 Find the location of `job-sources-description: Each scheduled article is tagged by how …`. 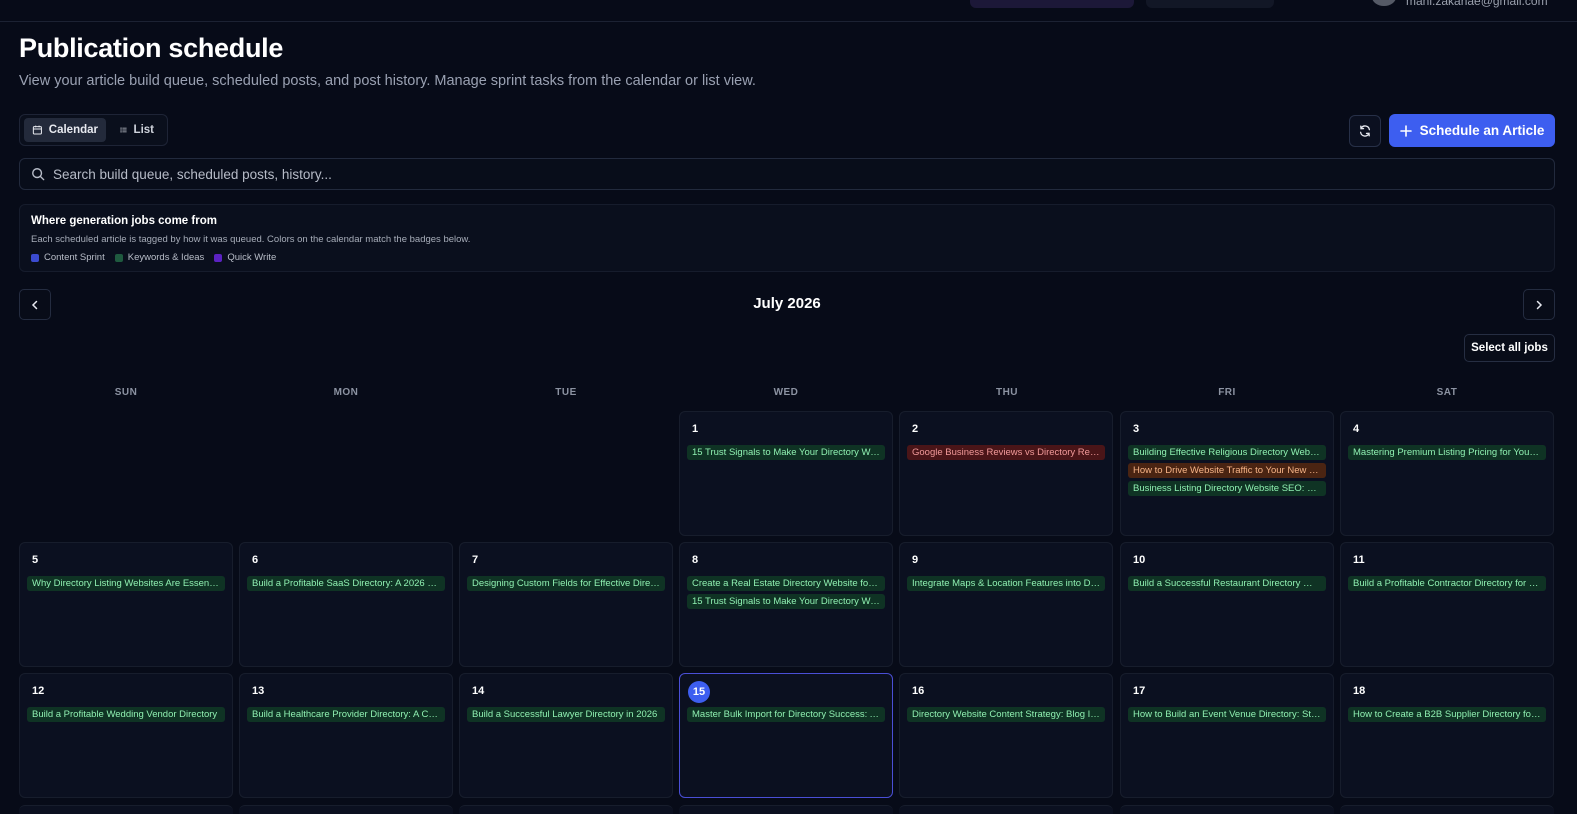

job-sources-description: Each scheduled article is tagged by how … is located at coordinates (251, 239).